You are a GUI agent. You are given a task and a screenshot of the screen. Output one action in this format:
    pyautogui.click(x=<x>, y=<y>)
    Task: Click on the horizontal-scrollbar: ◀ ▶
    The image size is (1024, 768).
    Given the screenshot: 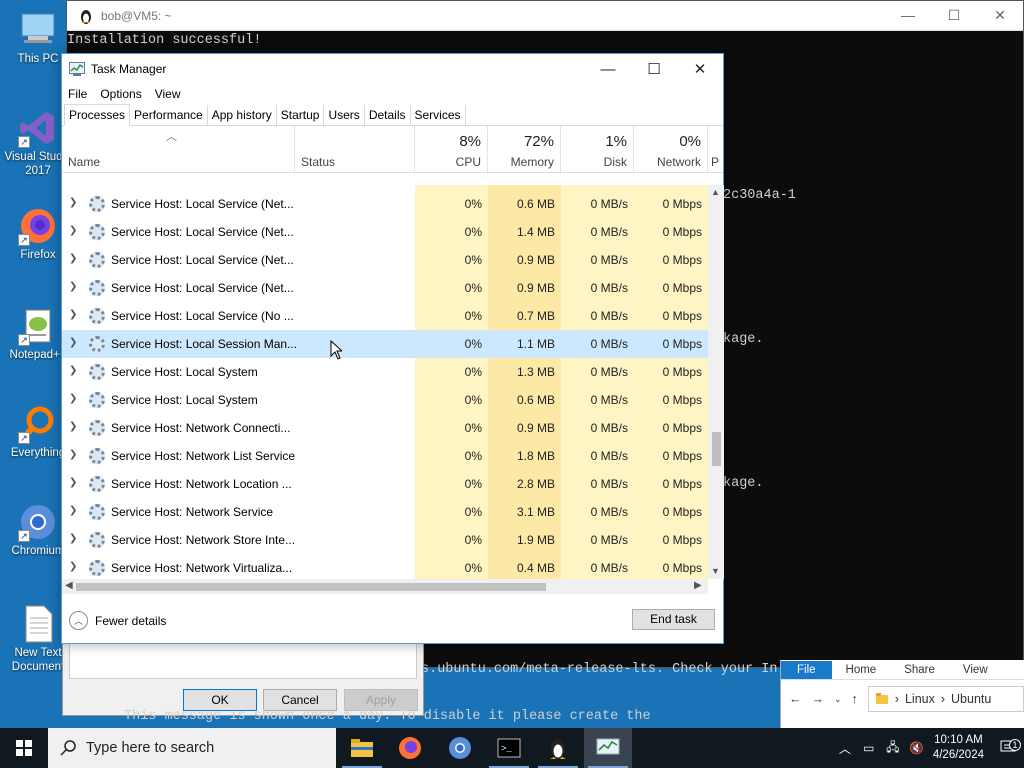 What is the action you would take?
    pyautogui.click(x=385, y=586)
    